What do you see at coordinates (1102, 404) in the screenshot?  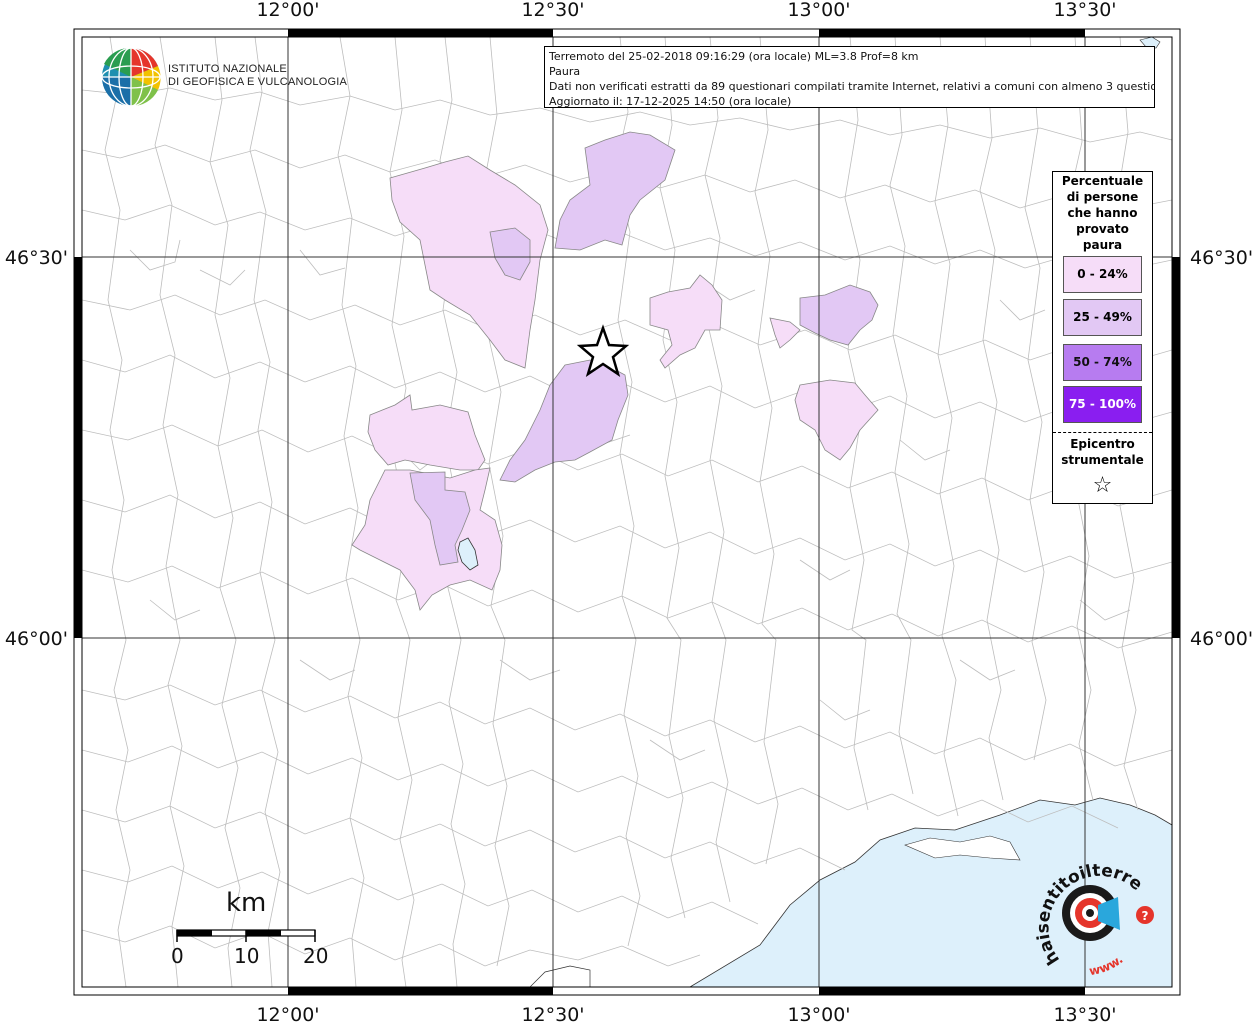 I see `legend-item-75-100: 75 - 100%` at bounding box center [1102, 404].